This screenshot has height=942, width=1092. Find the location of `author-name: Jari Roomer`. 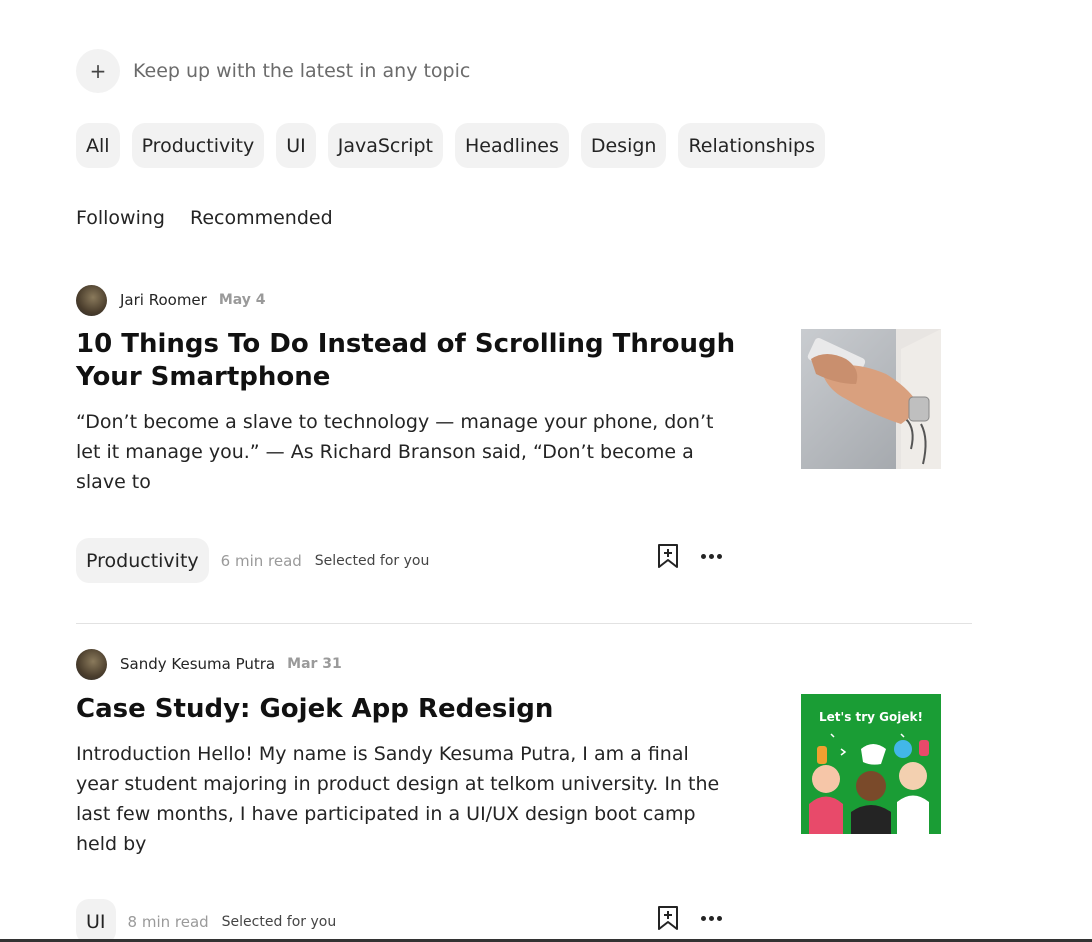

author-name: Jari Roomer is located at coordinates (163, 300).